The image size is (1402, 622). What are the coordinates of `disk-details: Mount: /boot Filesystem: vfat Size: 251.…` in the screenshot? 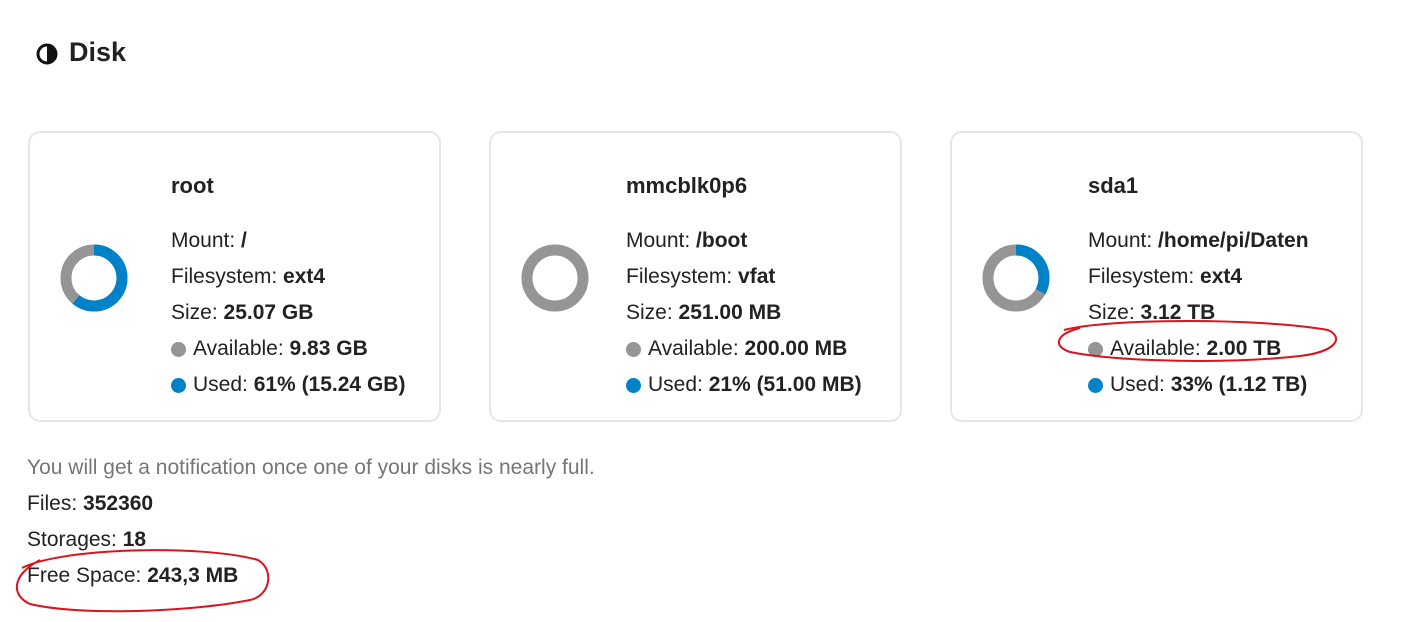 It's located at (744, 313).